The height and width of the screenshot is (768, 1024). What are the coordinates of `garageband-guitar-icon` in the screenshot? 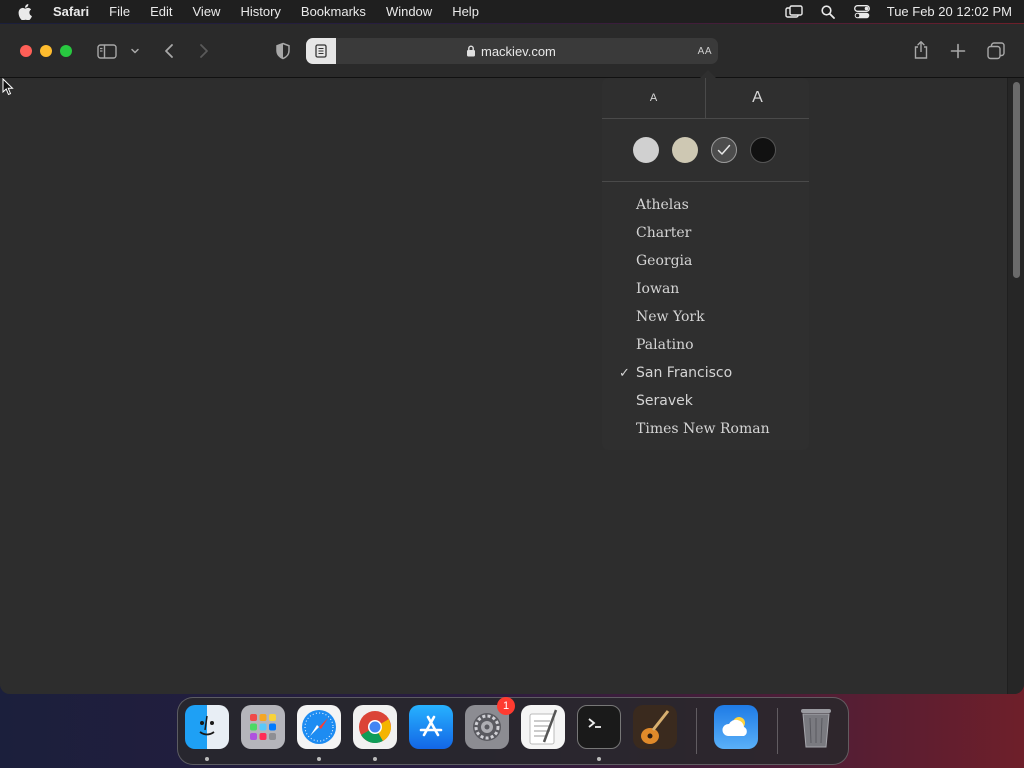 It's located at (655, 727).